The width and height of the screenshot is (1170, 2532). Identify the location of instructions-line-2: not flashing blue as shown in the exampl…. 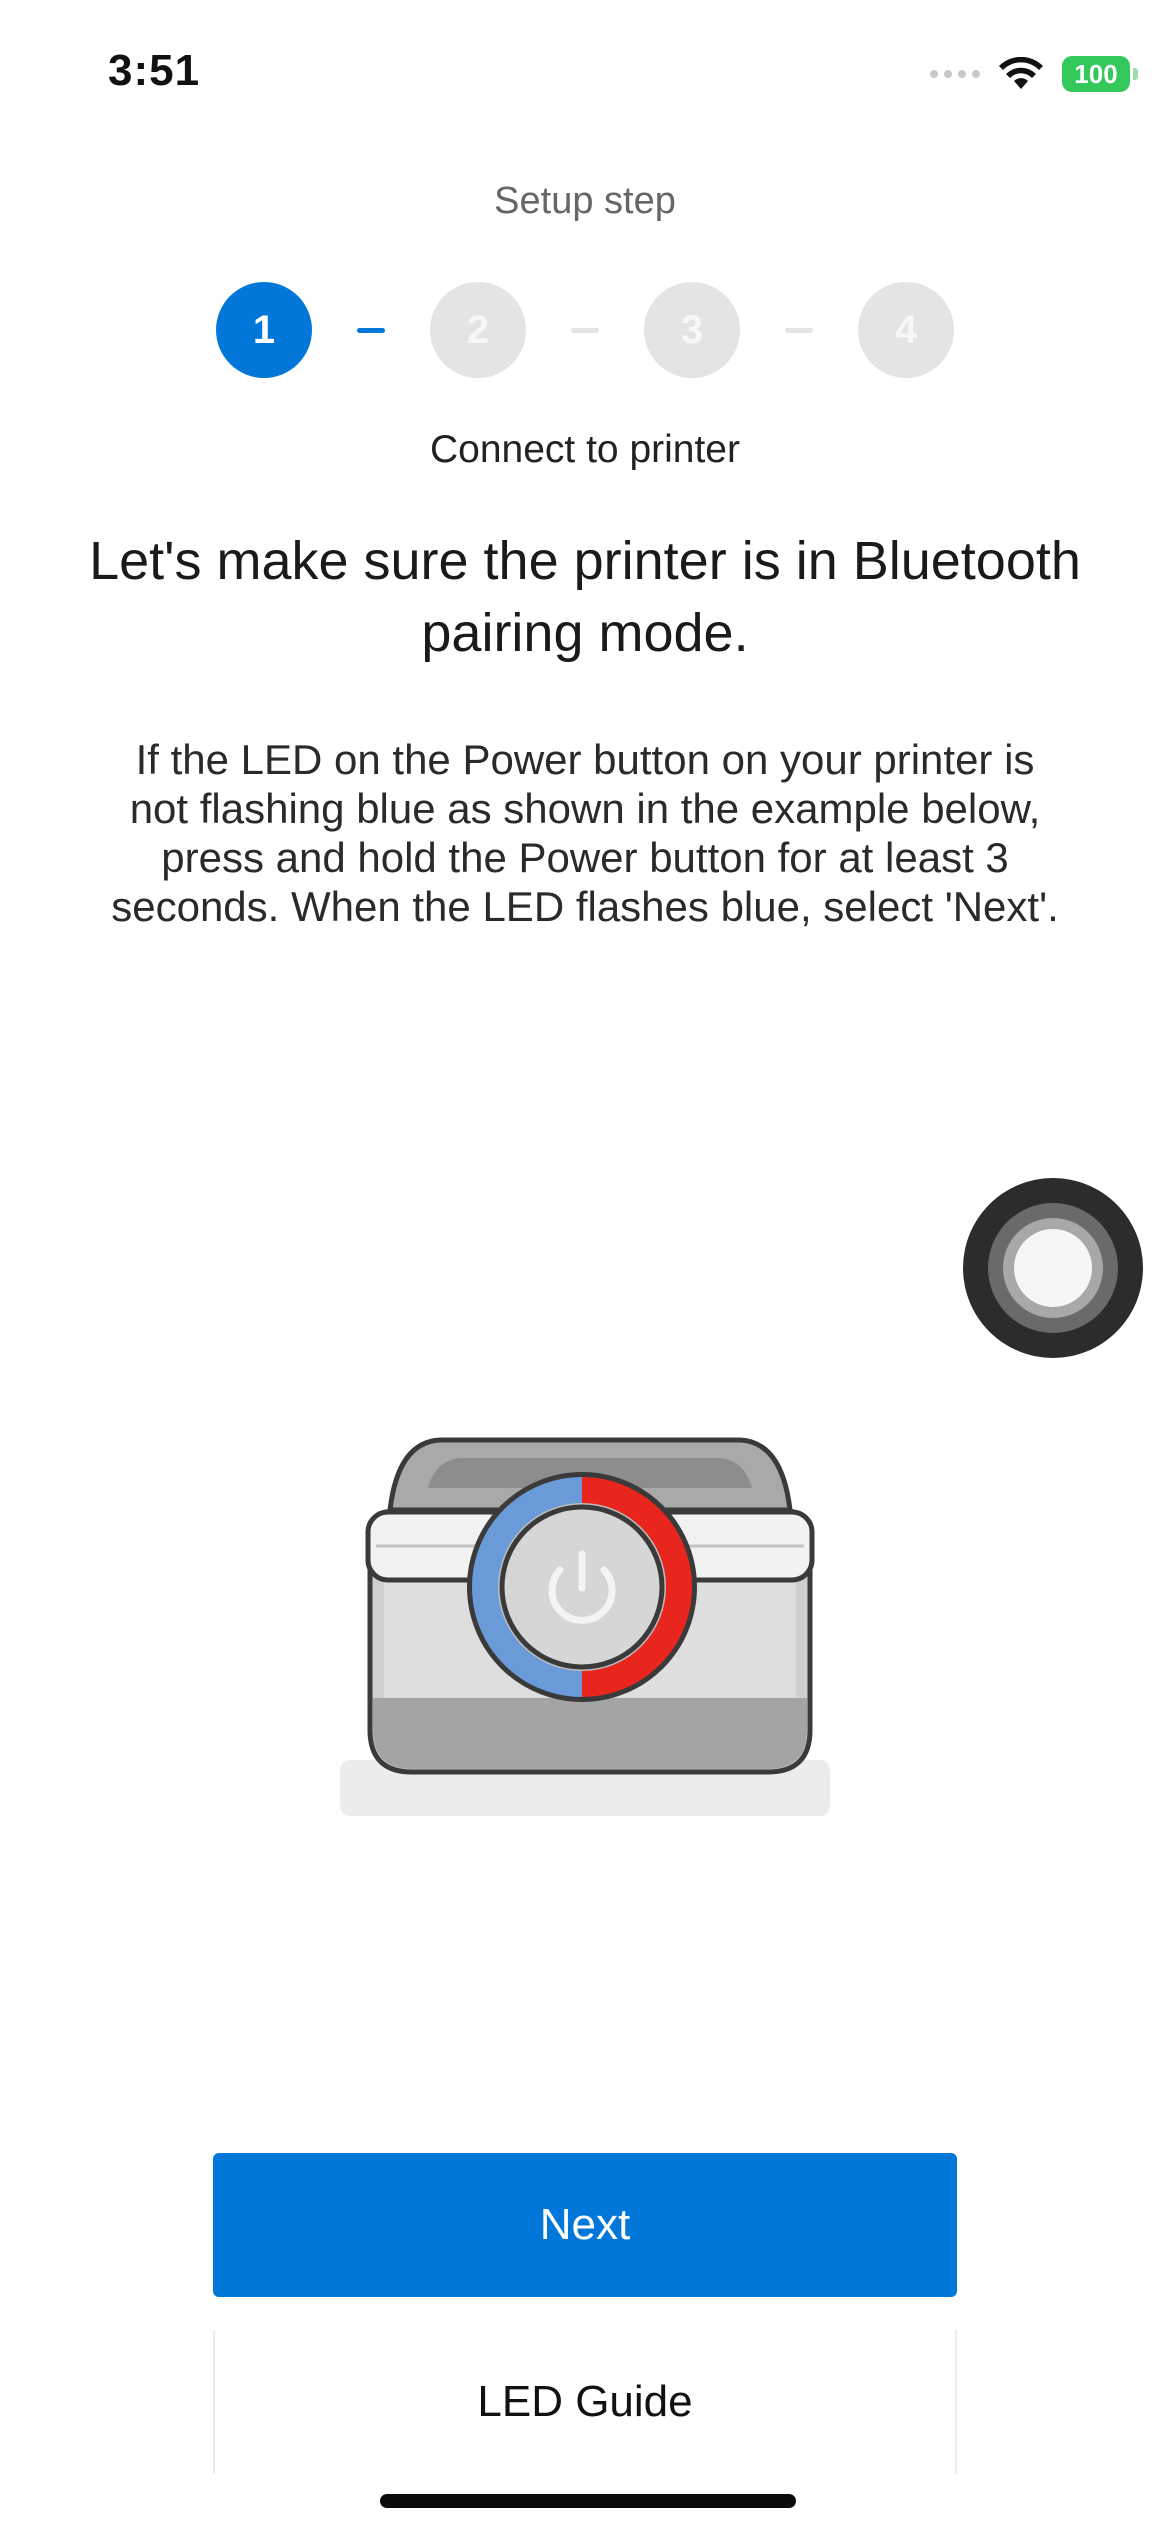
(585, 808).